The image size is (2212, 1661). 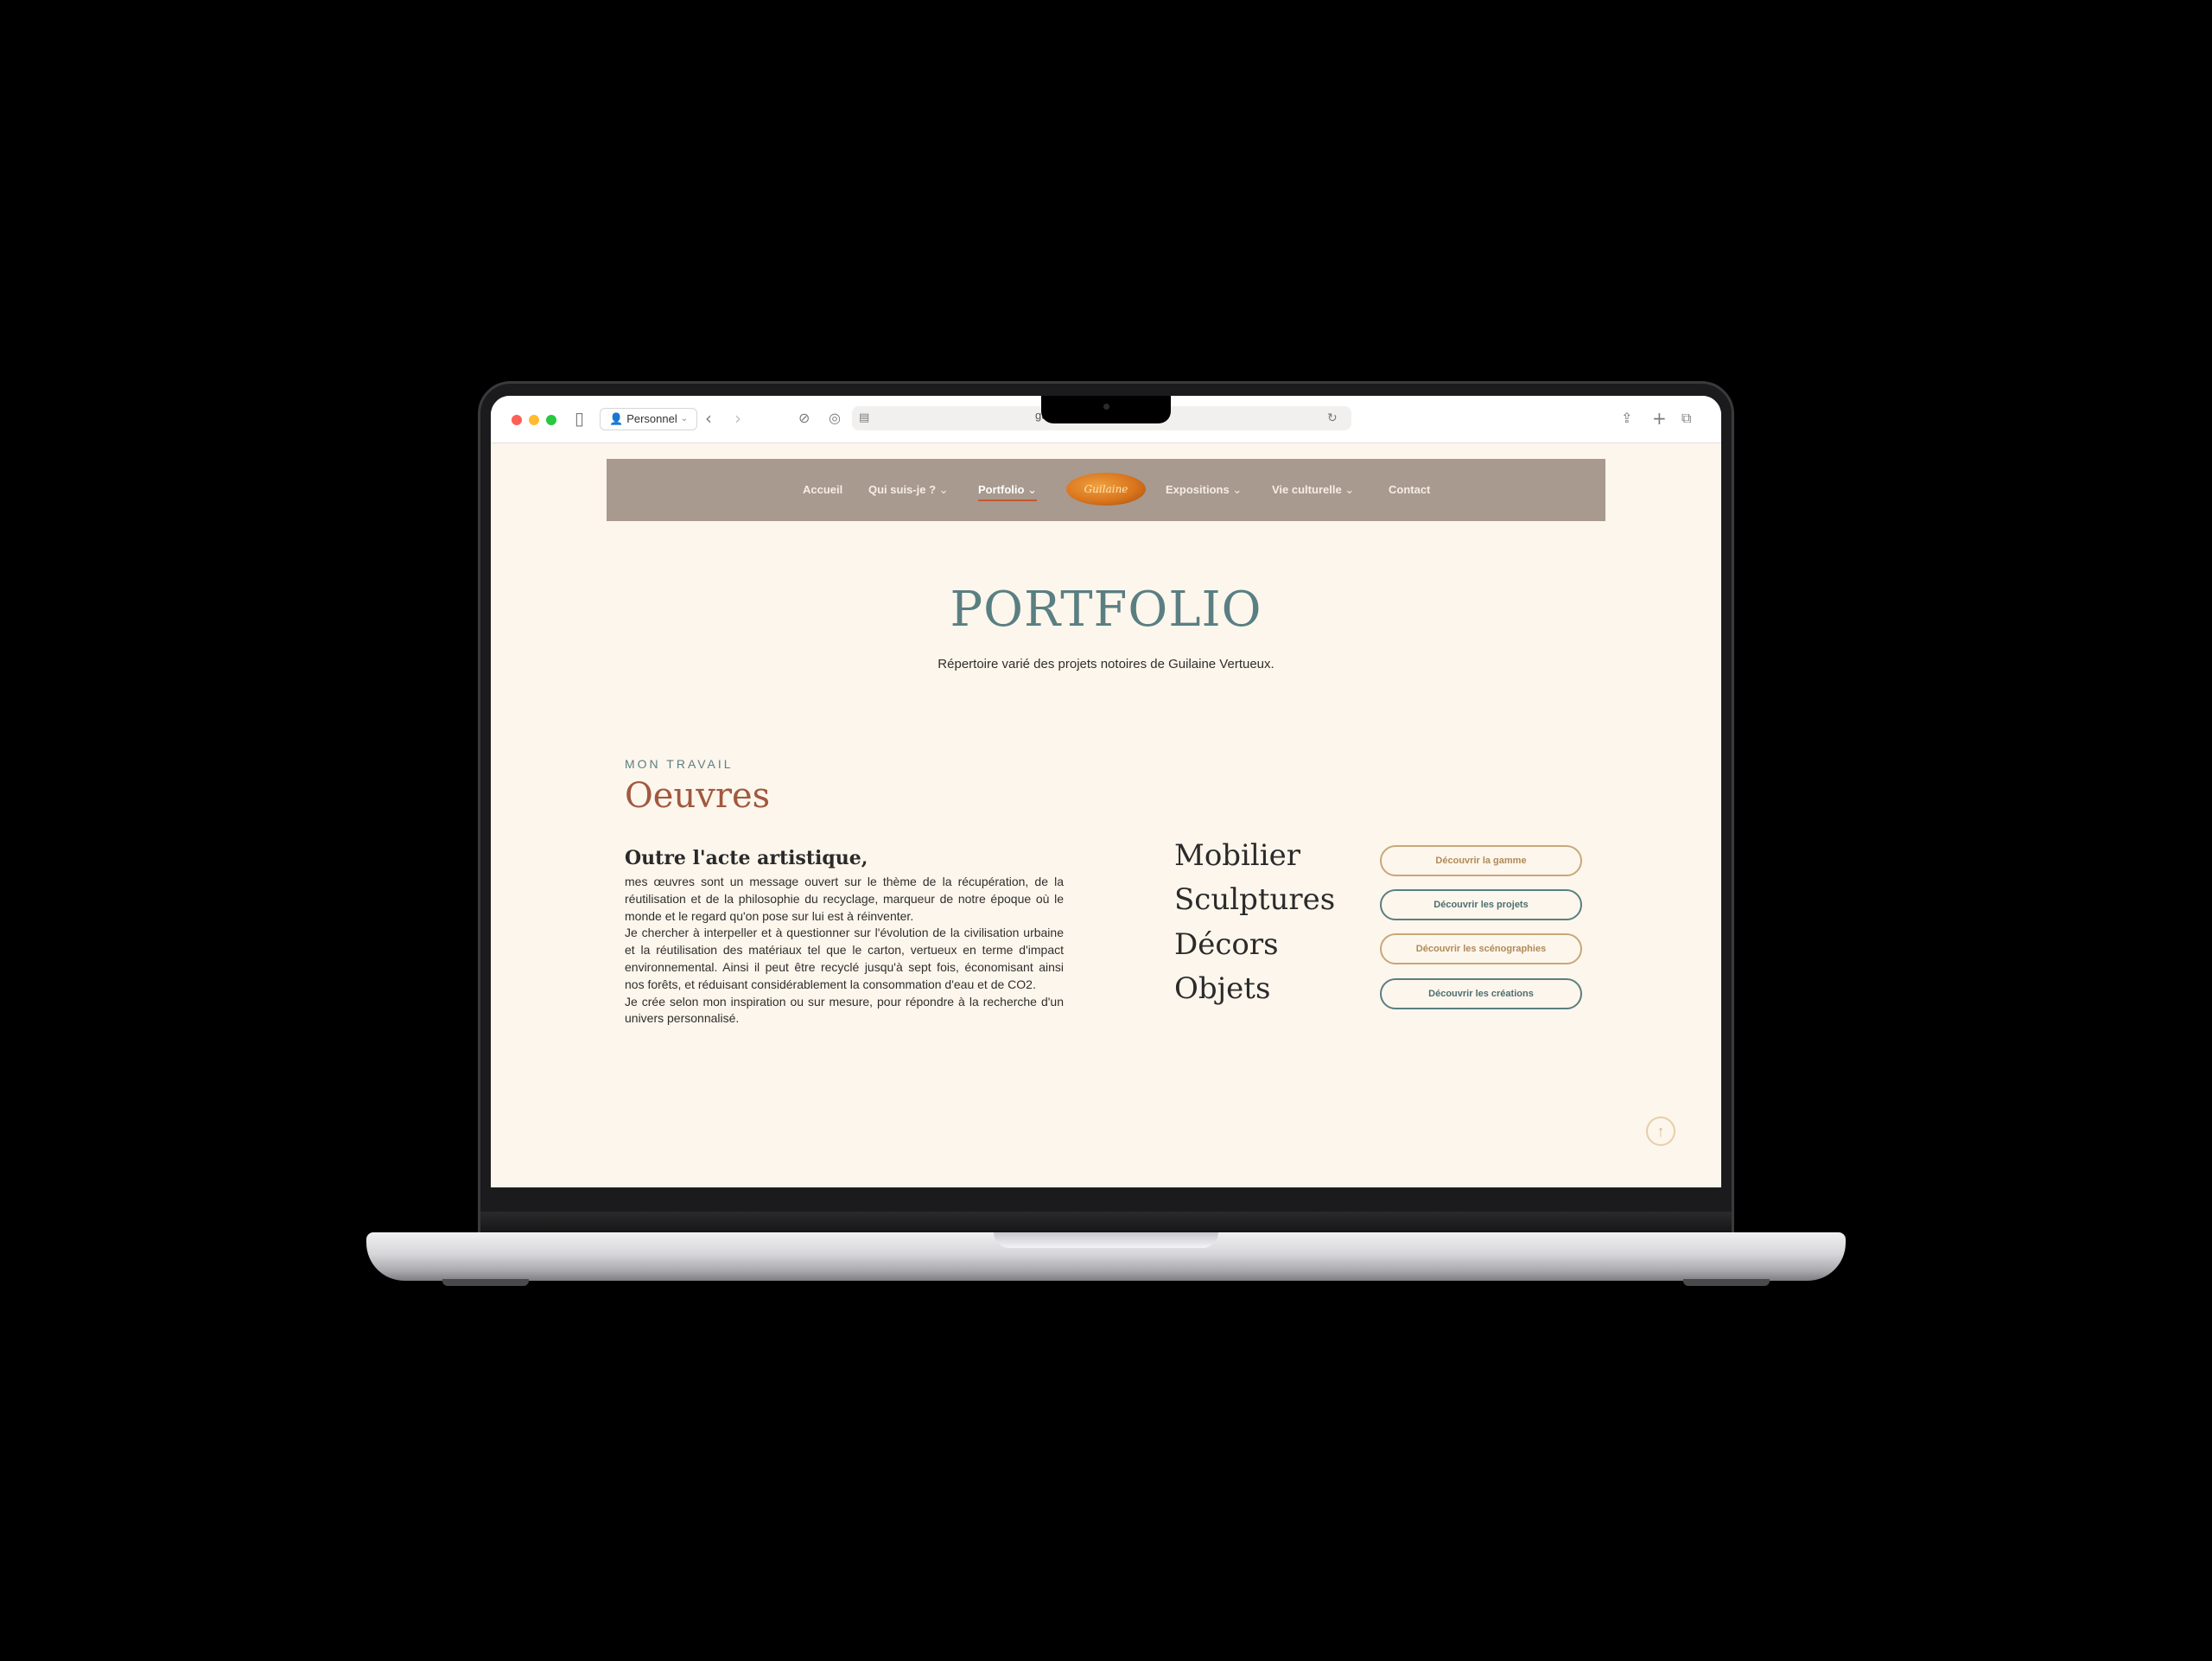 What do you see at coordinates (737, 418) in the screenshot?
I see `forward-icon: ›` at bounding box center [737, 418].